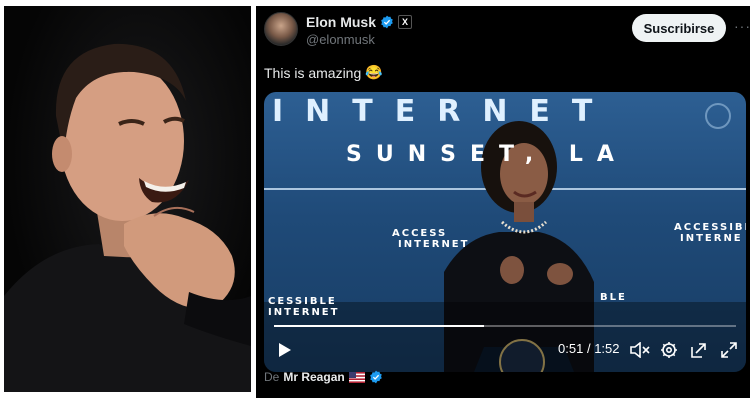 This screenshot has height=400, width=750. I want to click on more-options-icon: ···, so click(742, 26).